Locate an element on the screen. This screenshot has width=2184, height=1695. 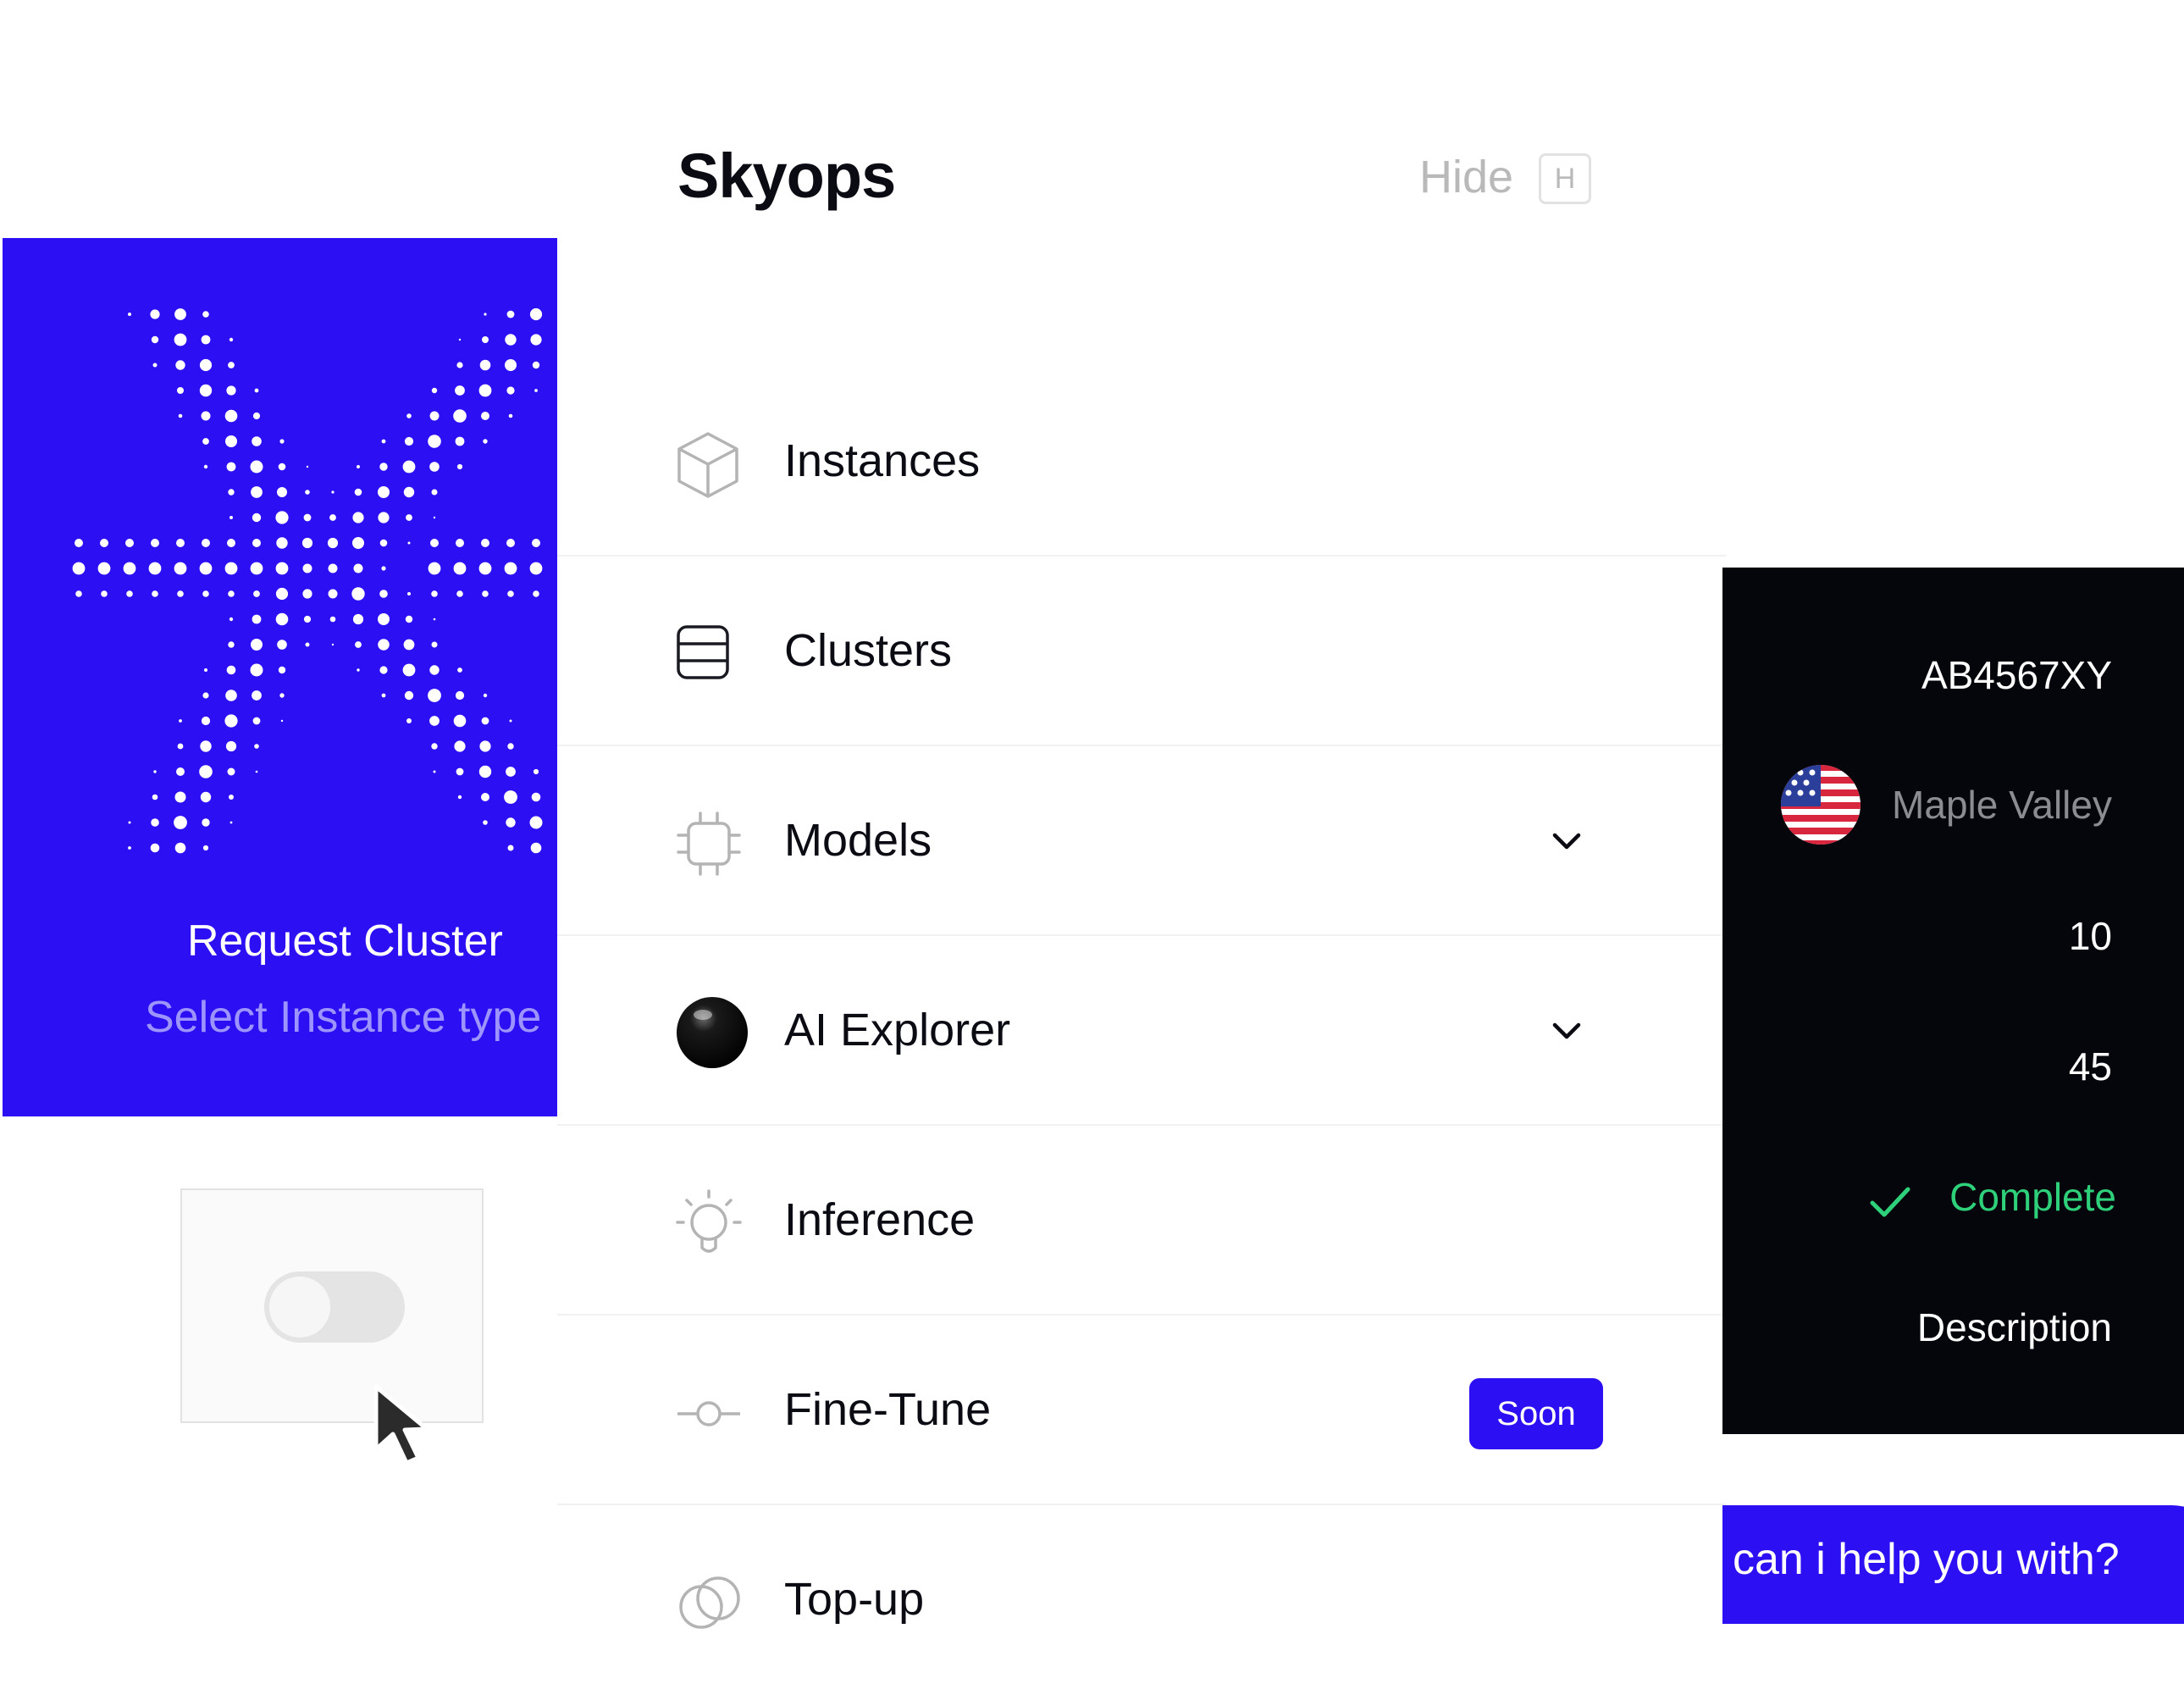
hide-button: Hide is located at coordinates (1466, 177).